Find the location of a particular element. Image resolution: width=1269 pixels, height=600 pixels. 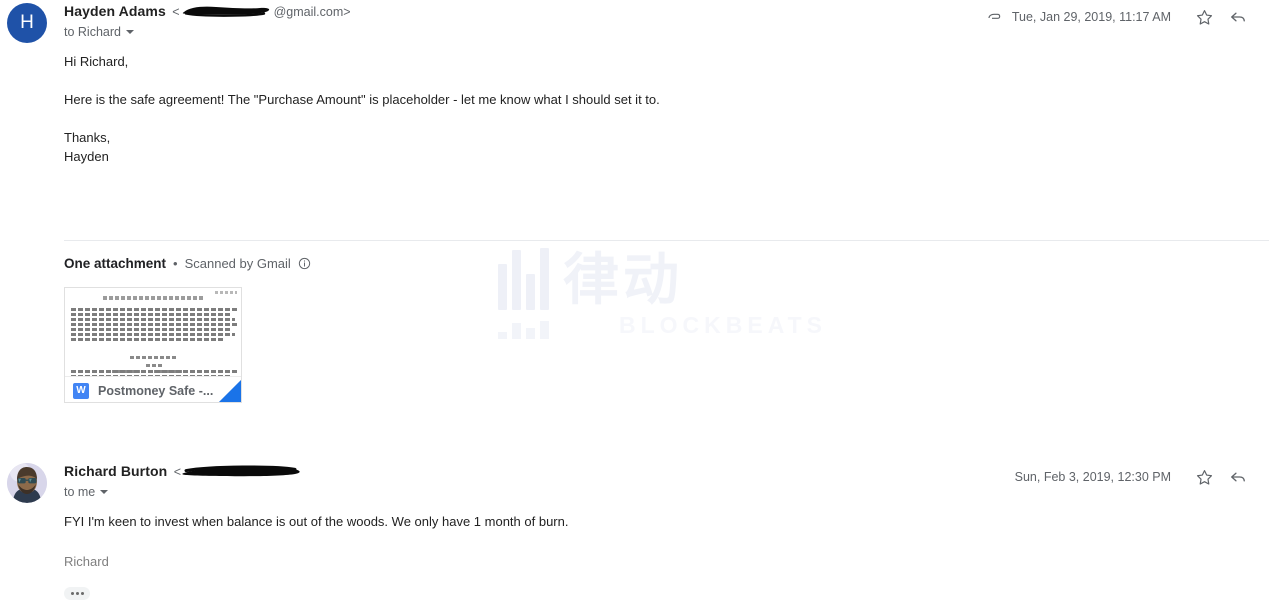

info-icon is located at coordinates (304, 263).